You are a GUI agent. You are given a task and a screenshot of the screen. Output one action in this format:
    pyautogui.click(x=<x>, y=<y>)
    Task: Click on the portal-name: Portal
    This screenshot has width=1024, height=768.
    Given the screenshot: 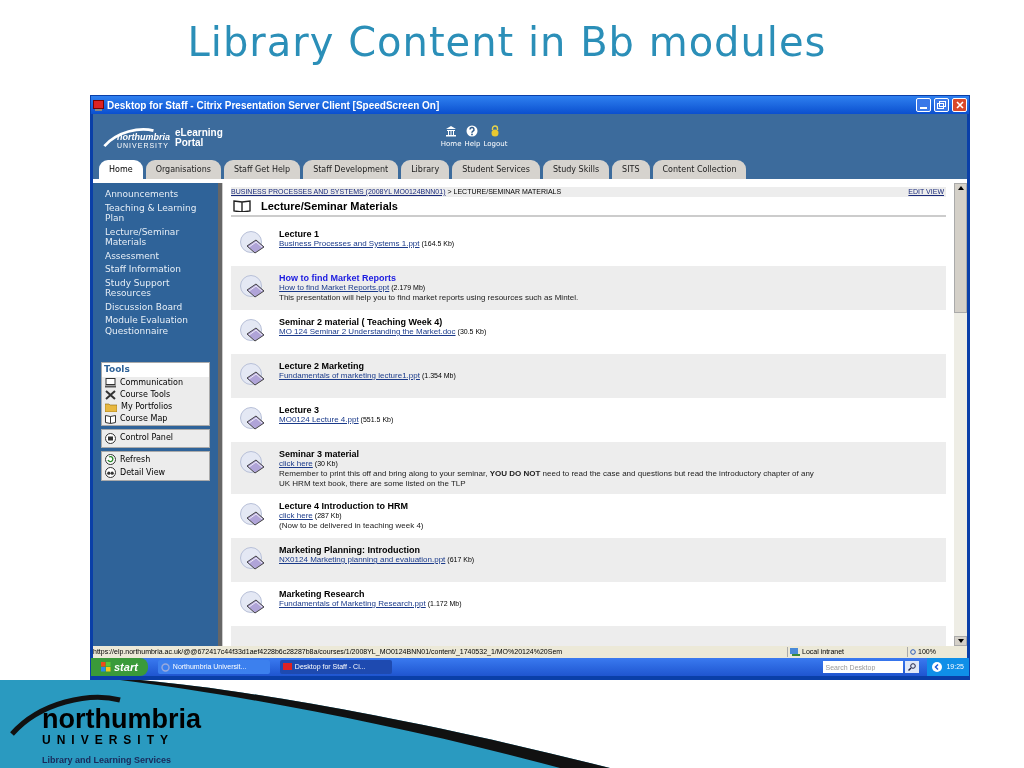 What is the action you would take?
    pyautogui.click(x=189, y=142)
    